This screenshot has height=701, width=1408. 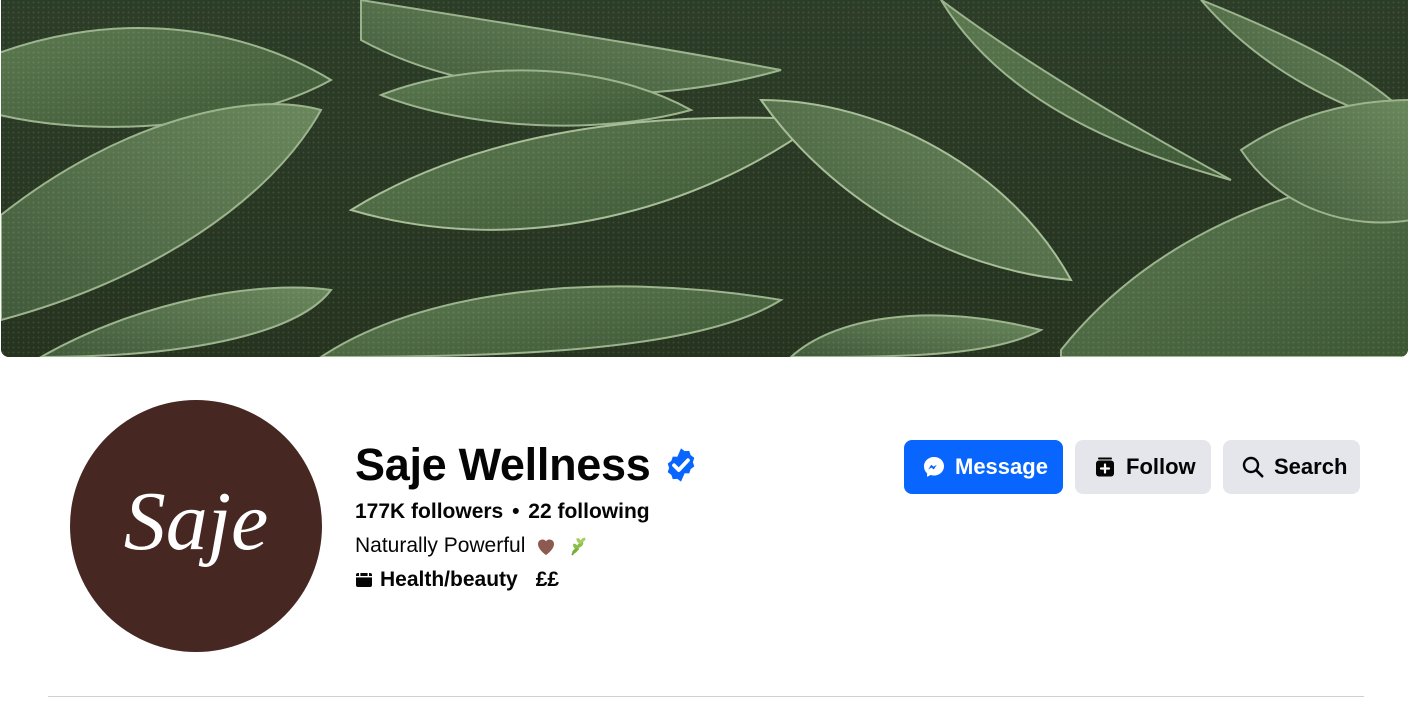 What do you see at coordinates (1105, 467) in the screenshot?
I see `follow-page-icon` at bounding box center [1105, 467].